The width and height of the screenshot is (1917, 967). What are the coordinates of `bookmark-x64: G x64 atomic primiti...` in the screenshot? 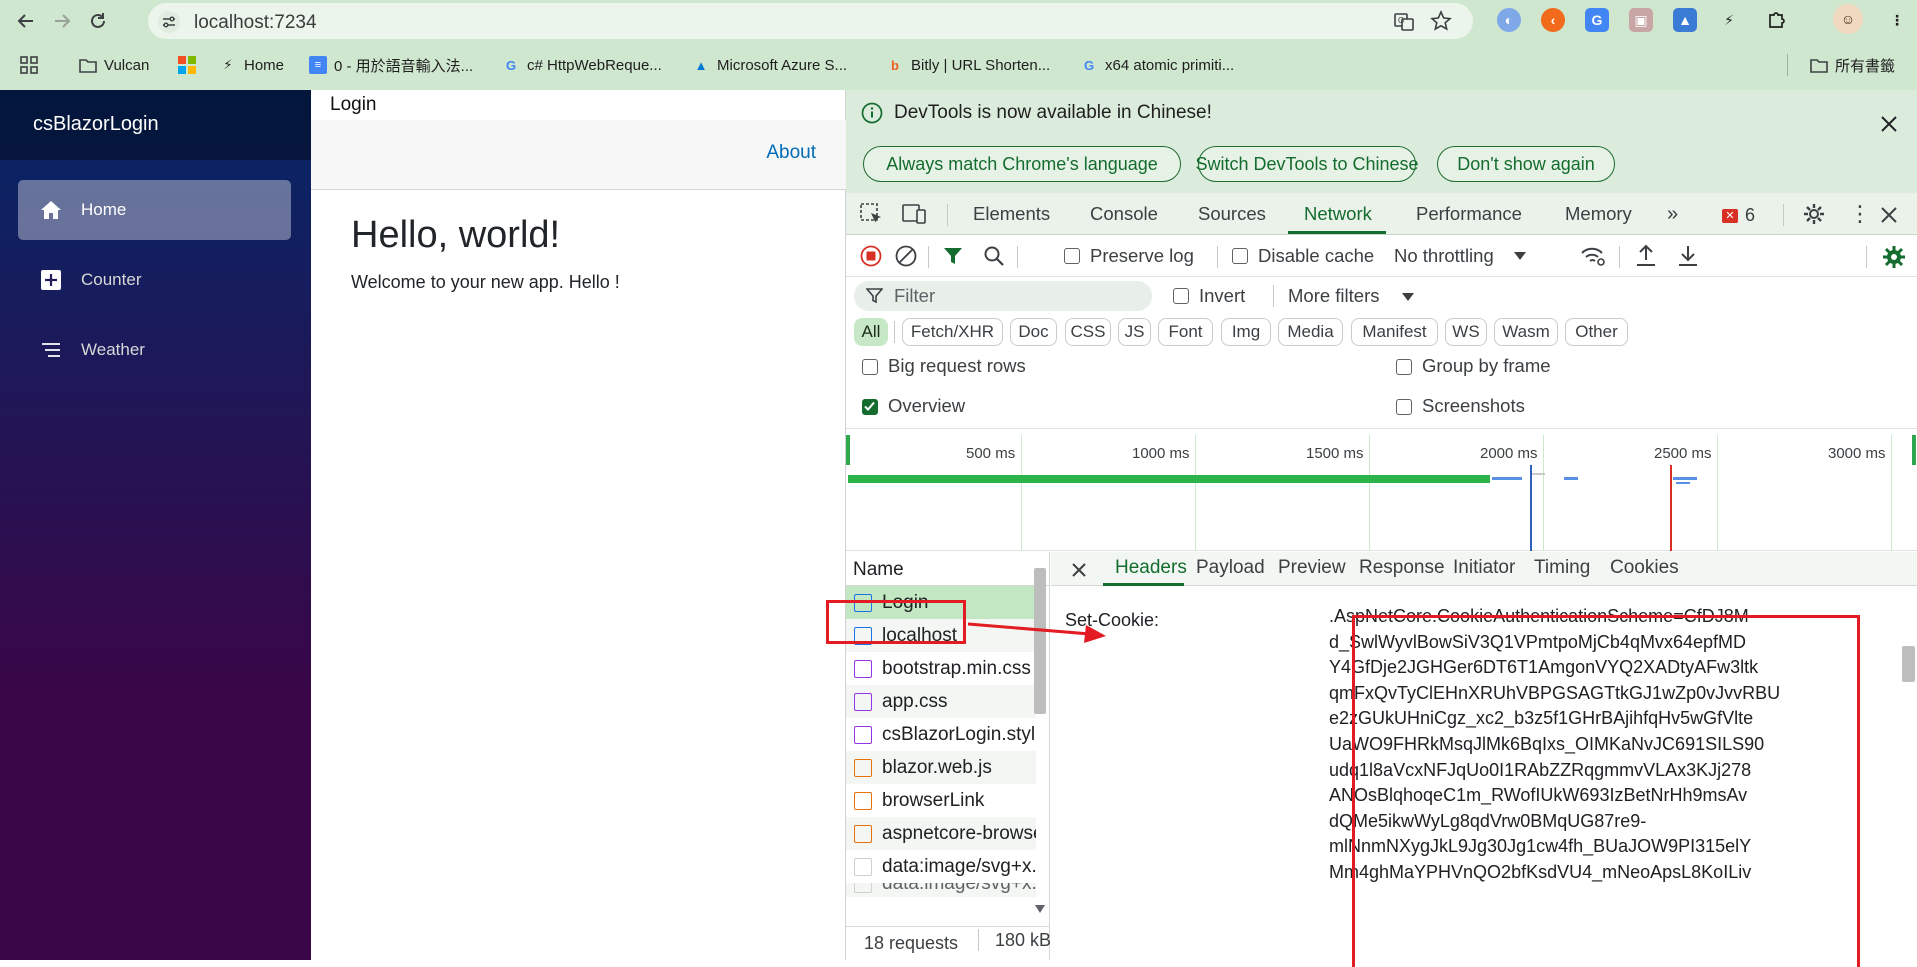 It's located at (1157, 65).